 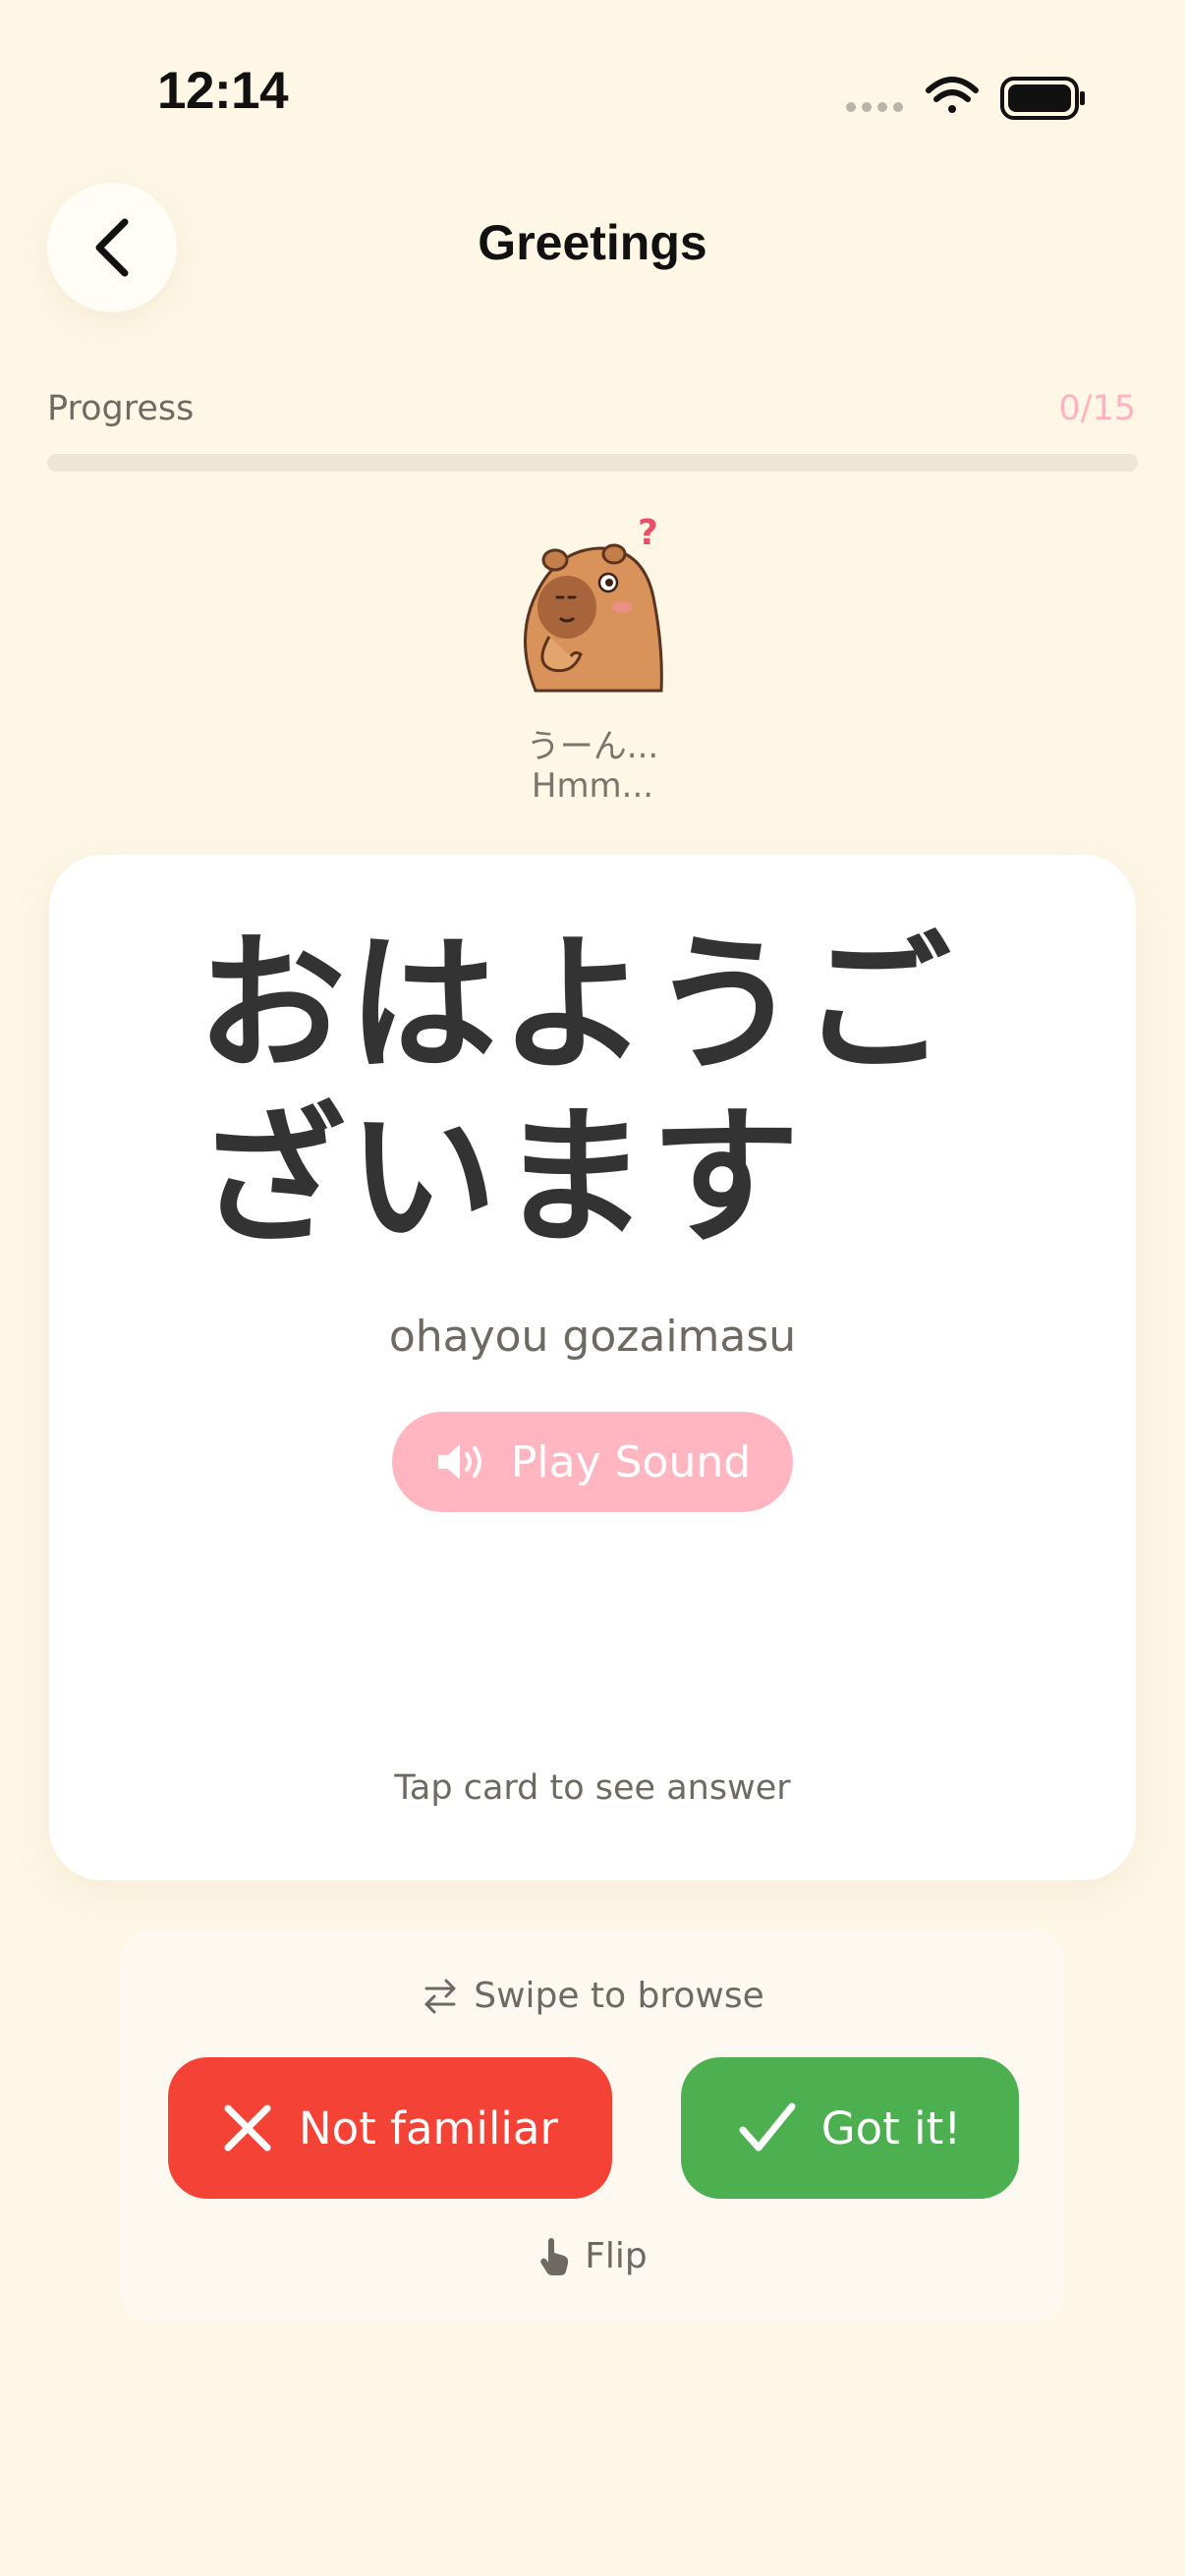 I want to click on play-sound-button: Play Sound, so click(x=592, y=1462).